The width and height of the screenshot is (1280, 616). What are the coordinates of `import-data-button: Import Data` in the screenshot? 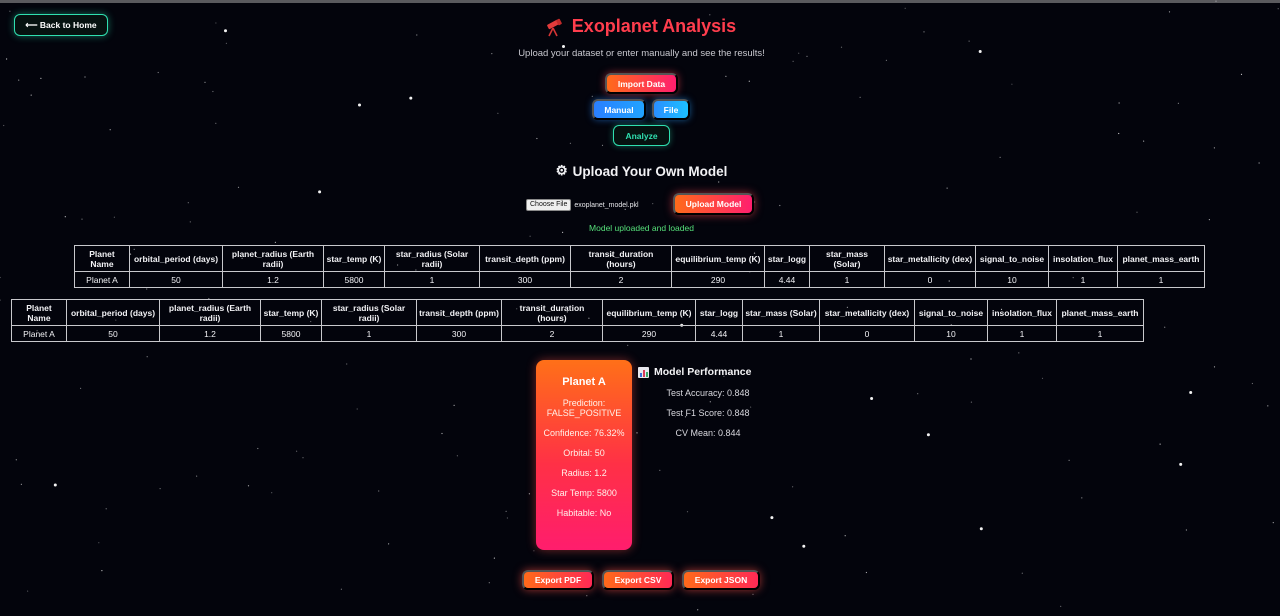 It's located at (641, 83).